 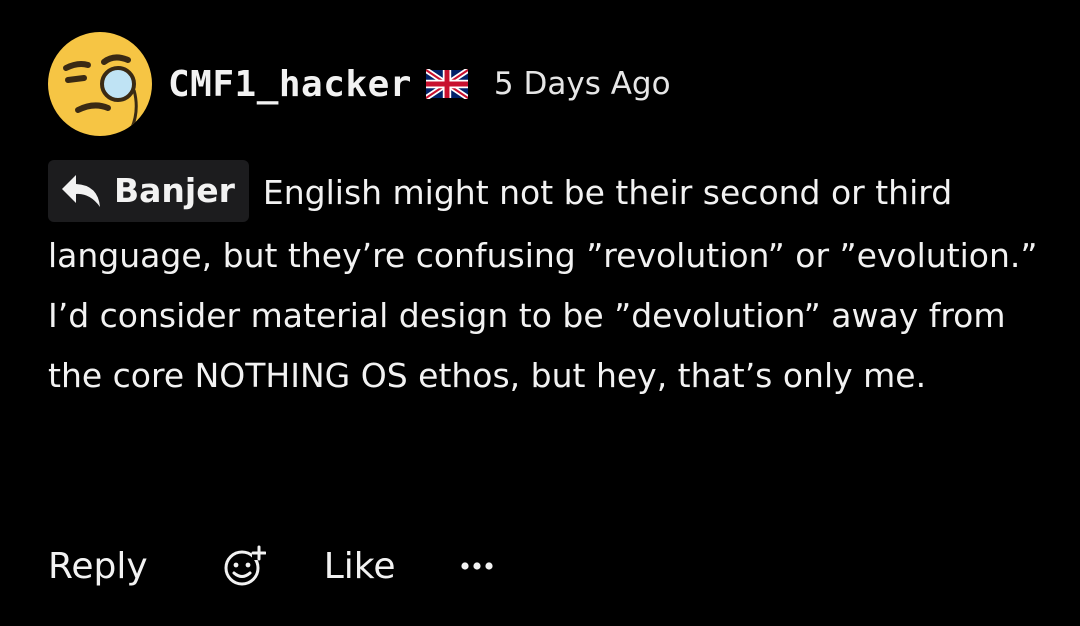 I want to click on avatar, so click(x=100, y=84).